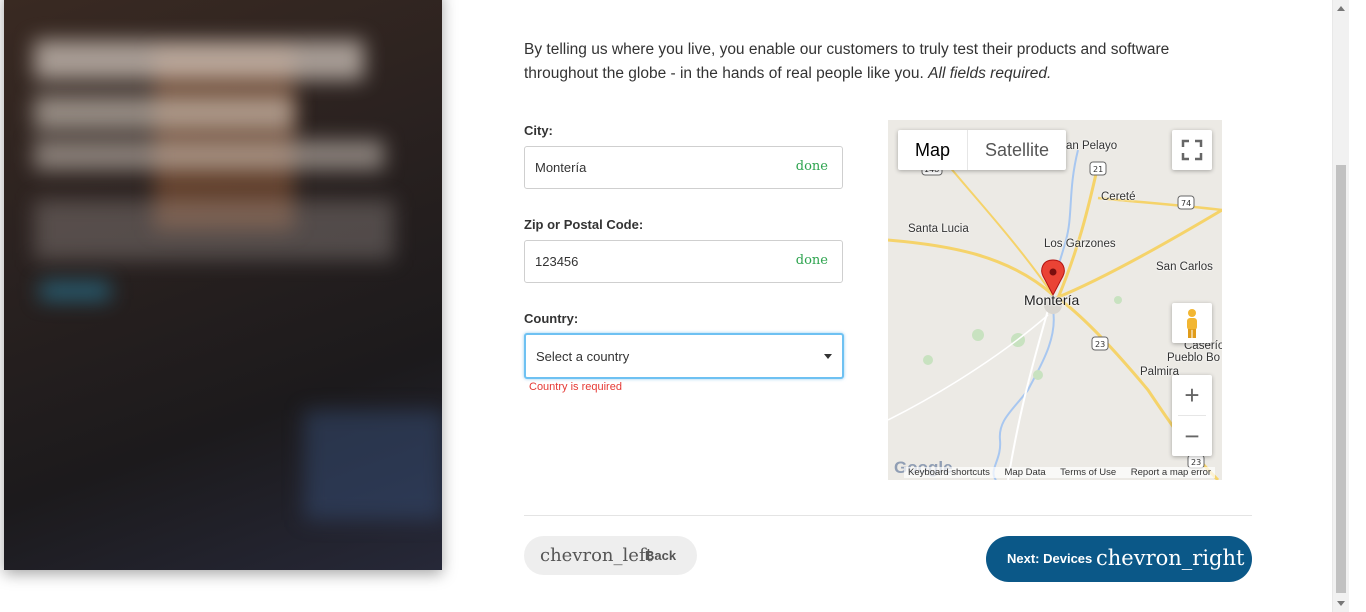  What do you see at coordinates (1050, 558) in the screenshot?
I see `next-label: Next: Devices` at bounding box center [1050, 558].